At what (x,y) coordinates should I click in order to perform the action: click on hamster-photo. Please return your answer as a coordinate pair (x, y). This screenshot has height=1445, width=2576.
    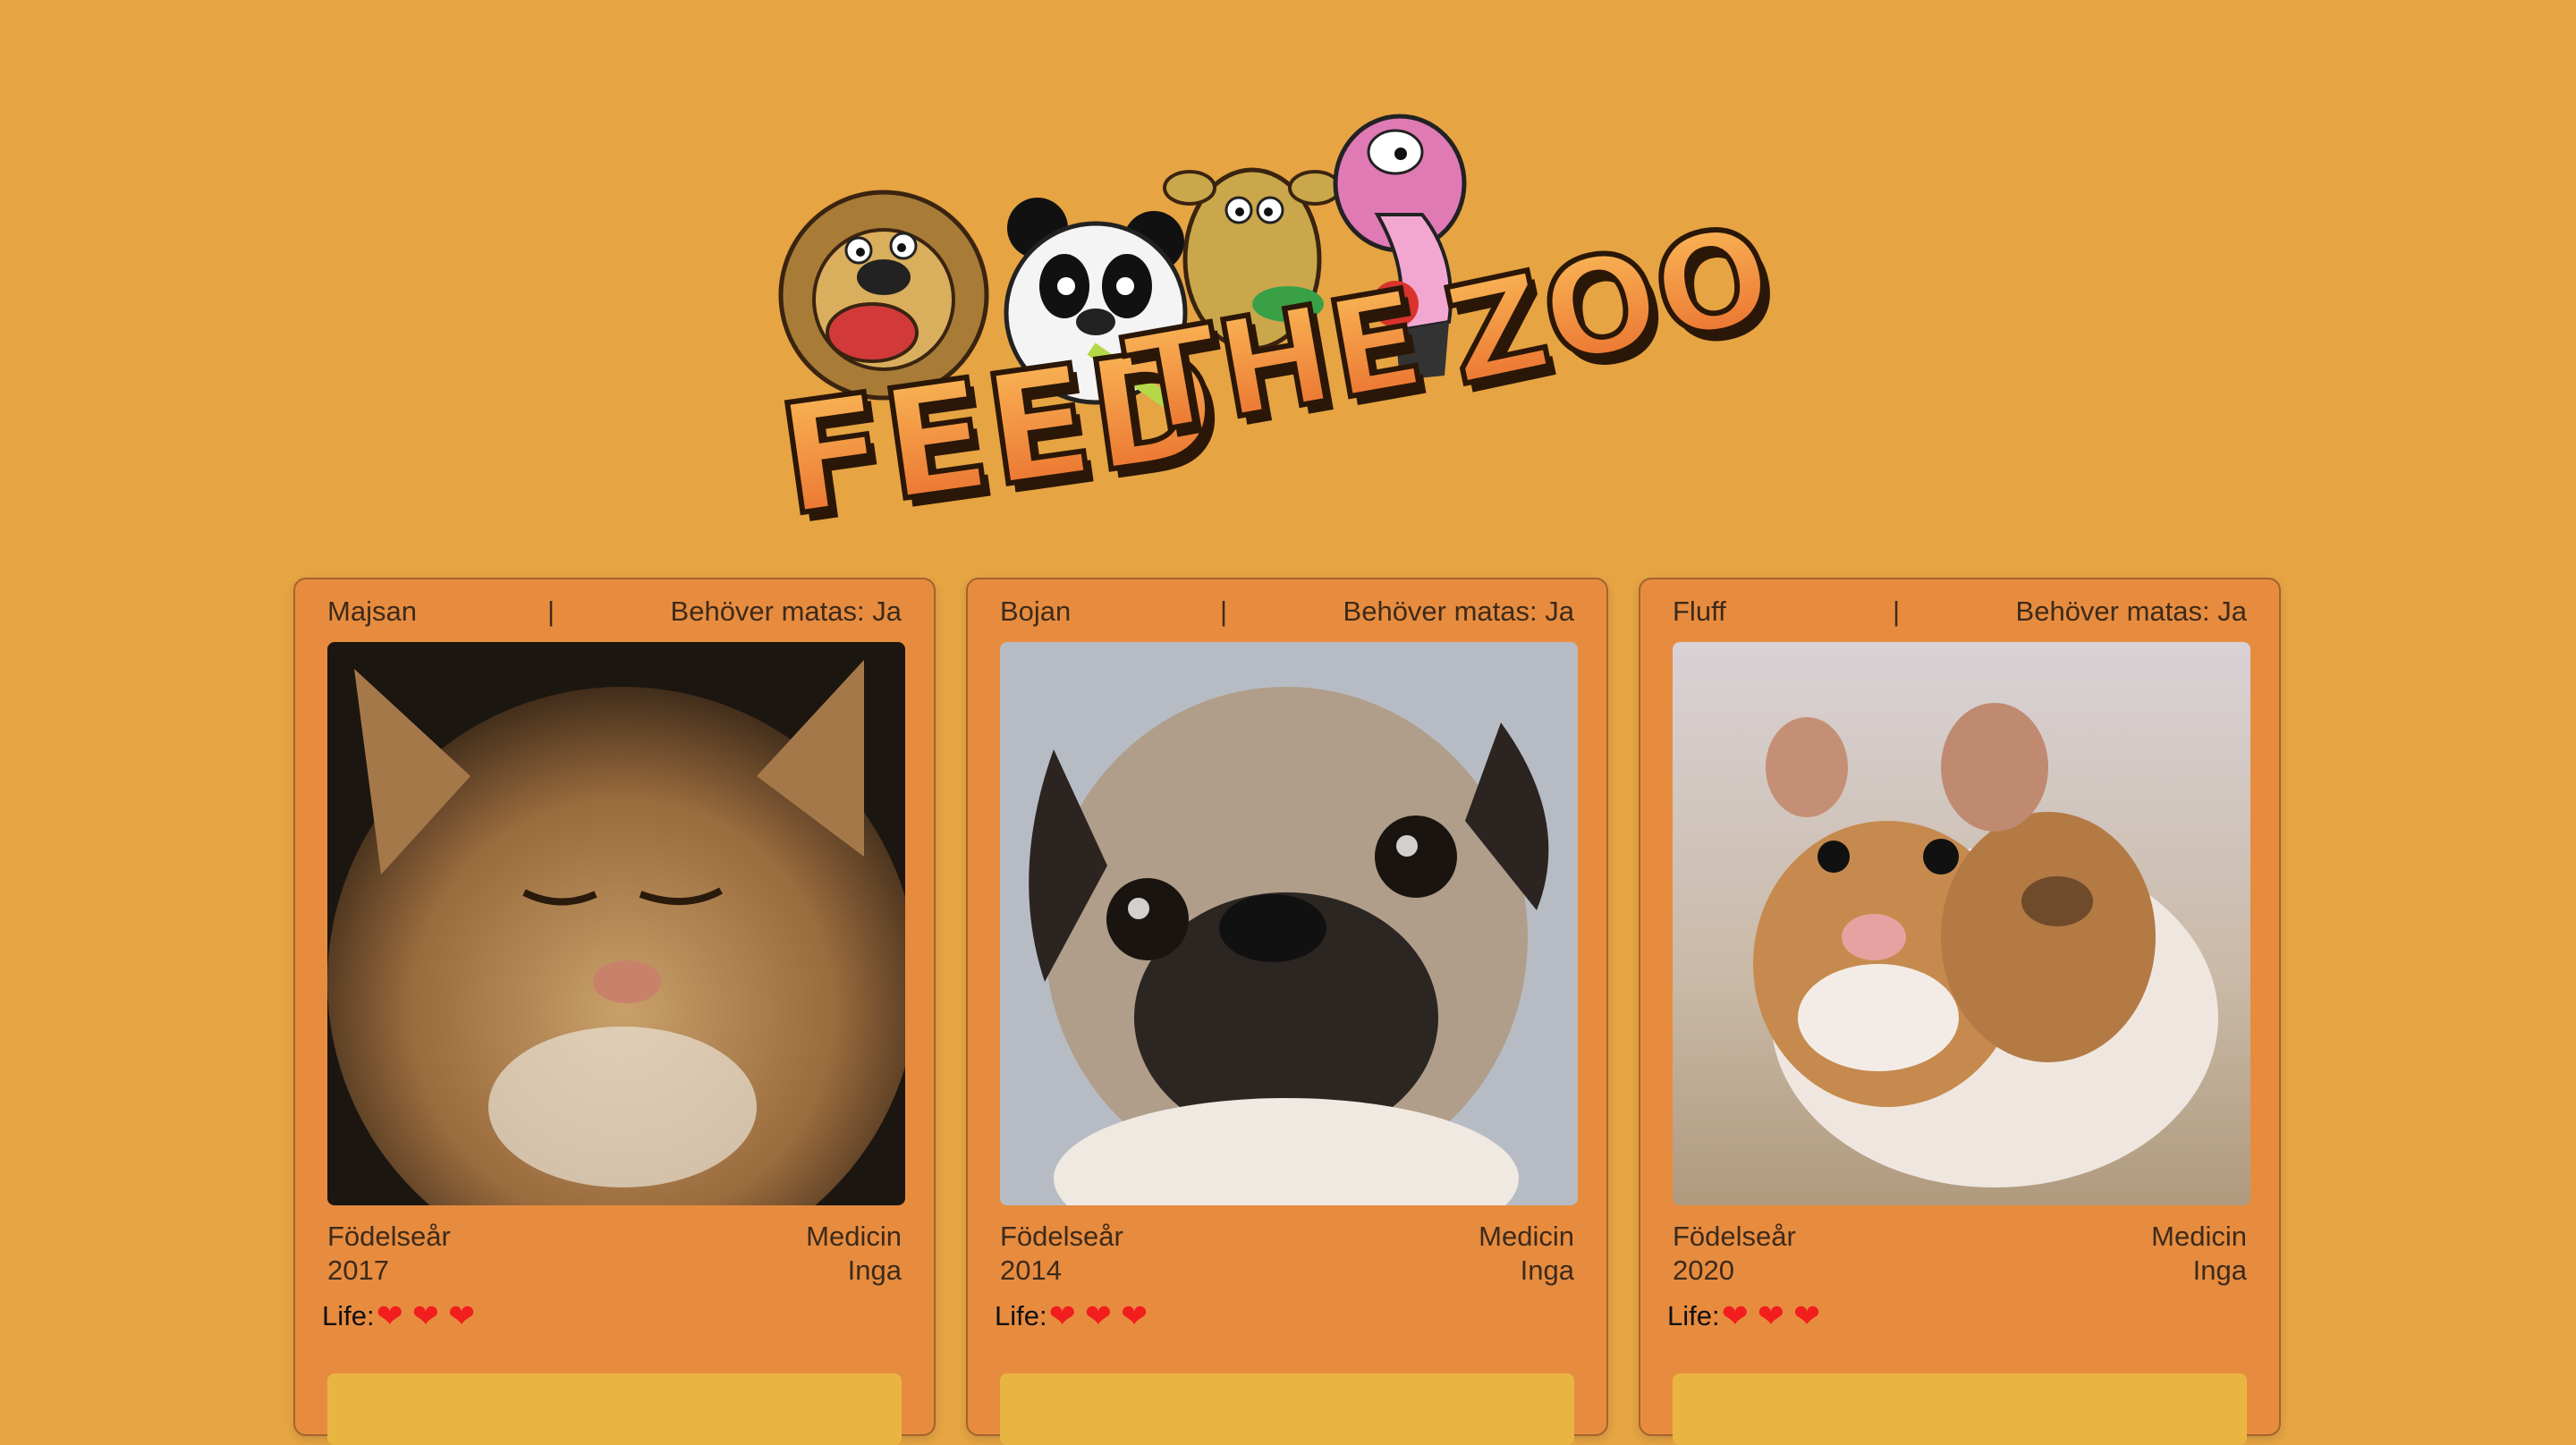
    Looking at the image, I should click on (1961, 923).